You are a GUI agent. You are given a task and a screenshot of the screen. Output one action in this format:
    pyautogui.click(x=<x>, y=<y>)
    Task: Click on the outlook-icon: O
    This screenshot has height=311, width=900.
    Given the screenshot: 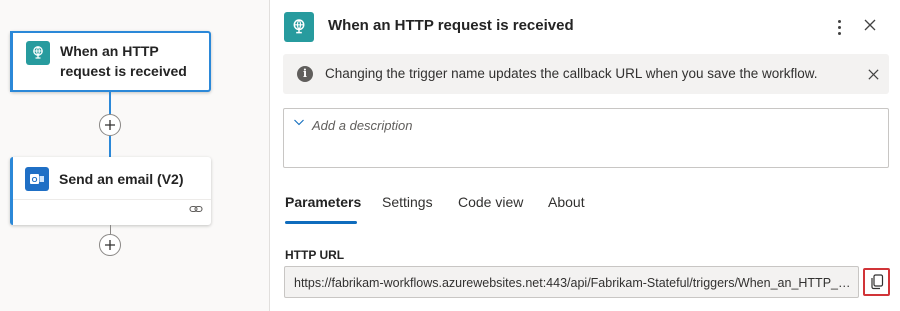 What is the action you would take?
    pyautogui.click(x=37, y=179)
    